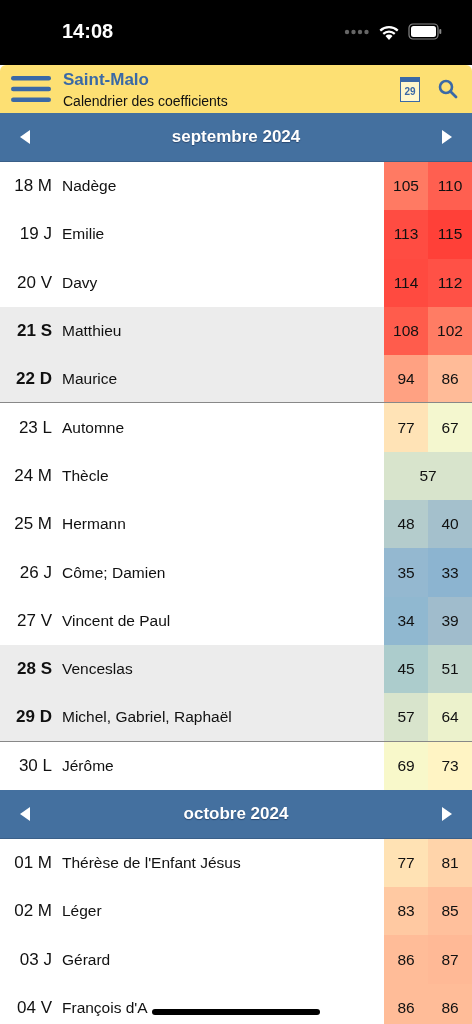 The image size is (472, 1024). I want to click on day-date: 27 V, so click(34, 620).